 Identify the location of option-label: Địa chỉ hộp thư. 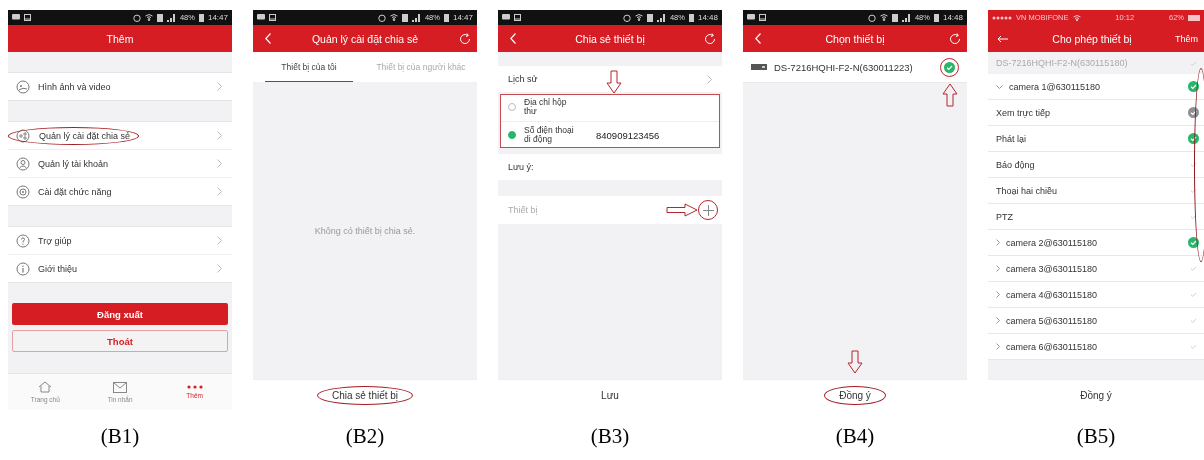
(546, 107).